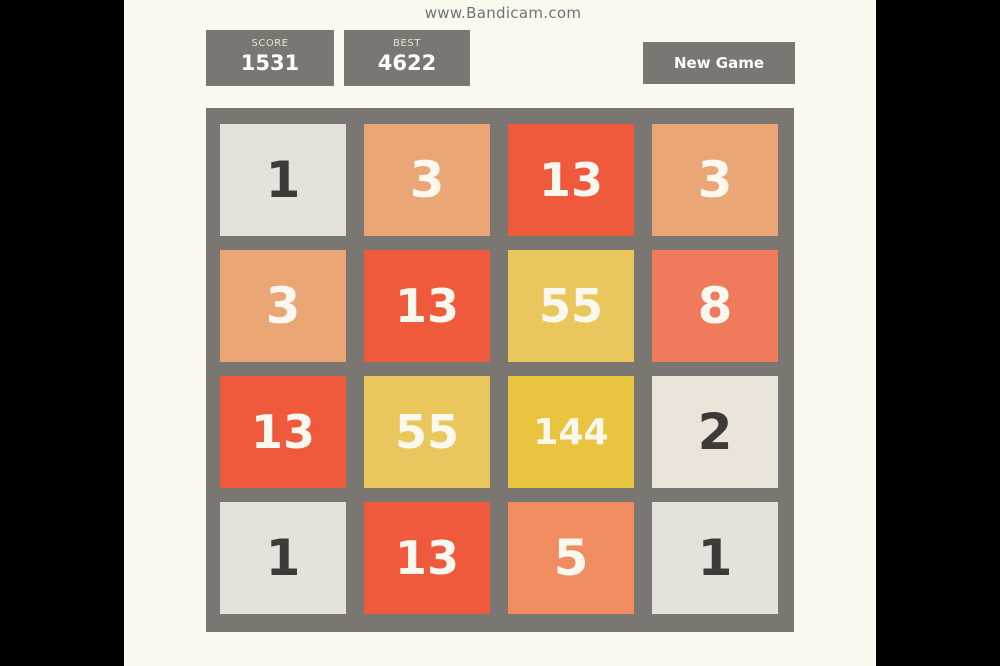 The height and width of the screenshot is (666, 1000). What do you see at coordinates (715, 180) in the screenshot?
I see `tile-r0-c3: 3` at bounding box center [715, 180].